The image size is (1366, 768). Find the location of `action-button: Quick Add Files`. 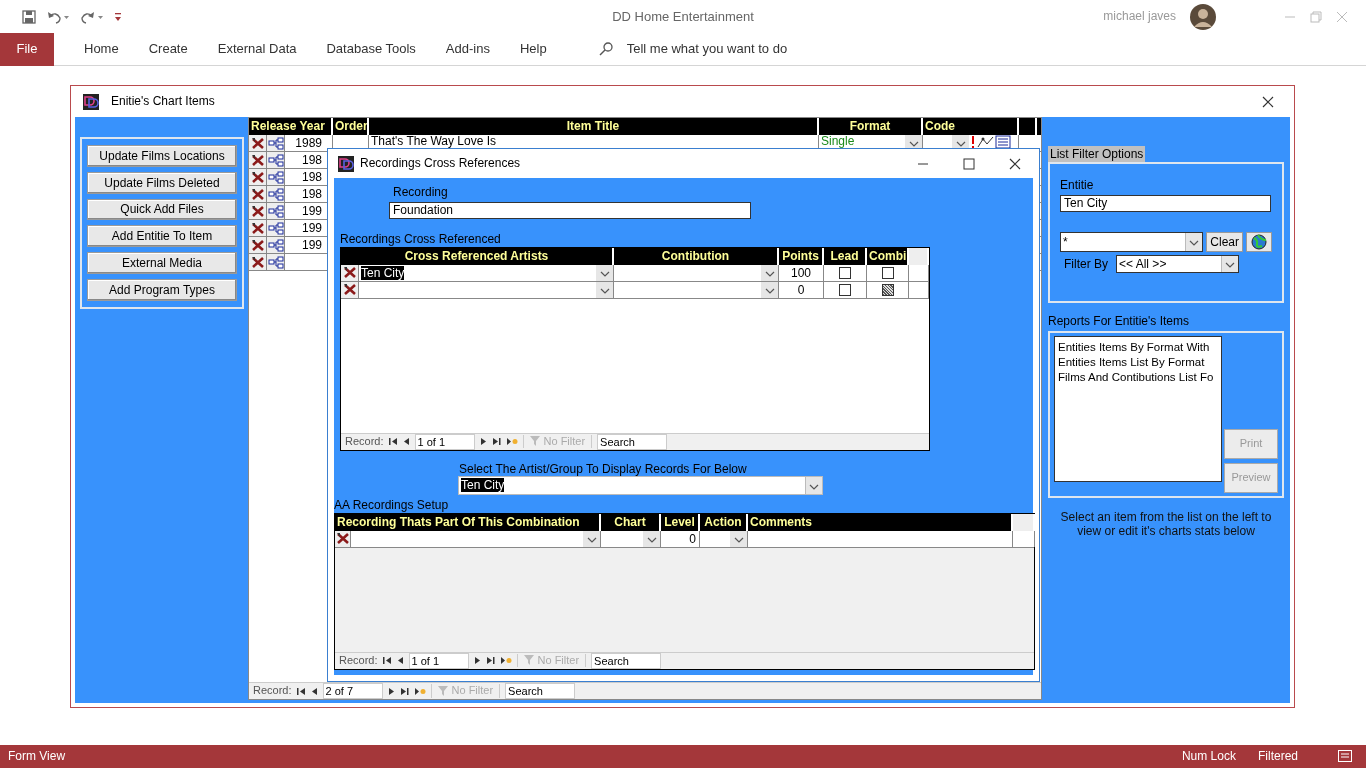

action-button: Quick Add Files is located at coordinates (162, 209).